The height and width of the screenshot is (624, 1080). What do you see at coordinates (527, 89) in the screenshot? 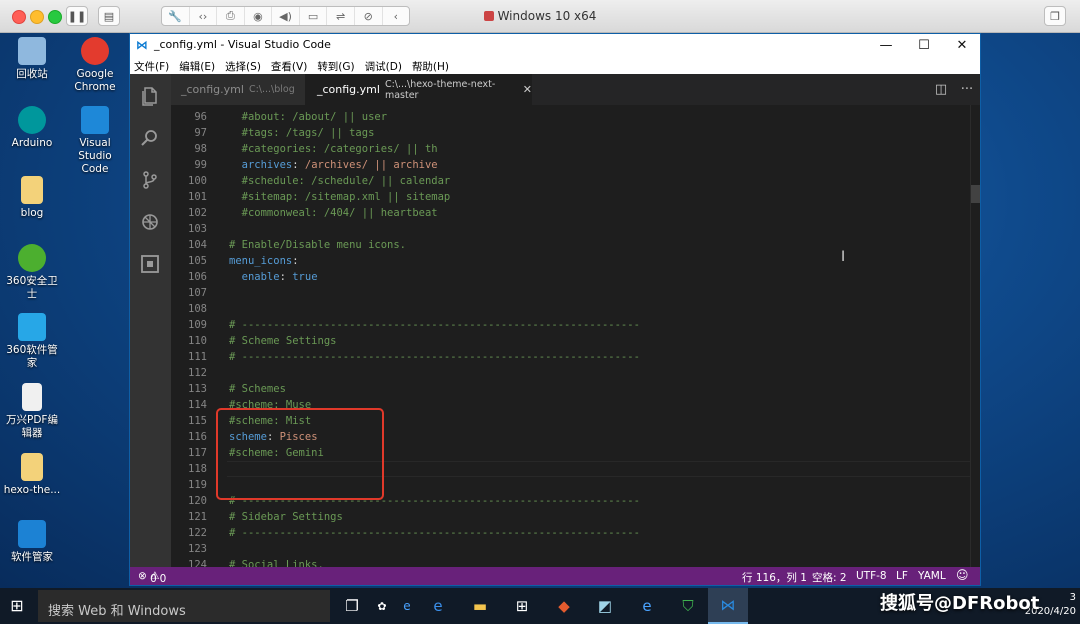
I see `close-tab-icon: ✕` at bounding box center [527, 89].